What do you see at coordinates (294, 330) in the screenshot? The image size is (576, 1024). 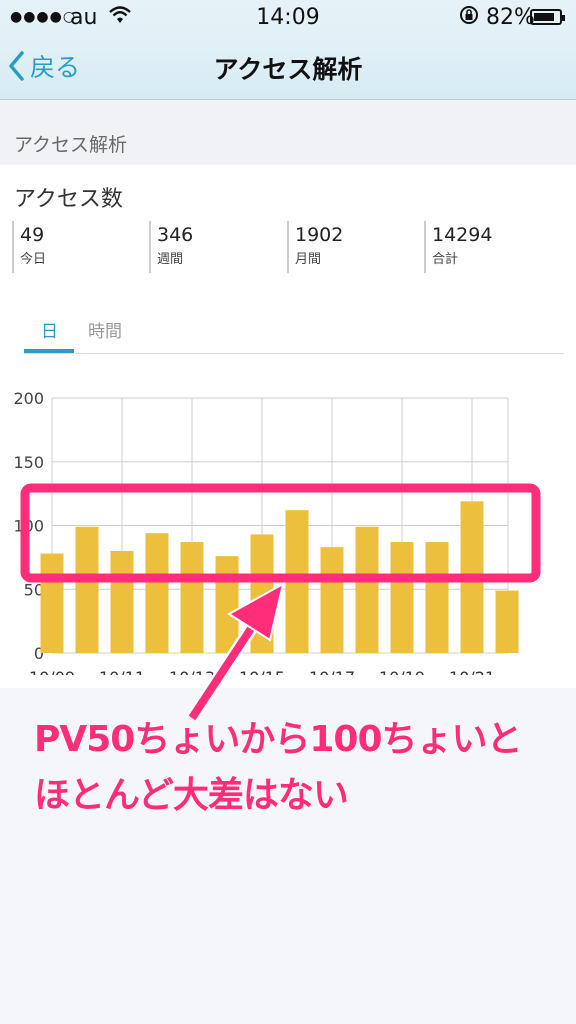 I see `period-tabs: 日 時間` at bounding box center [294, 330].